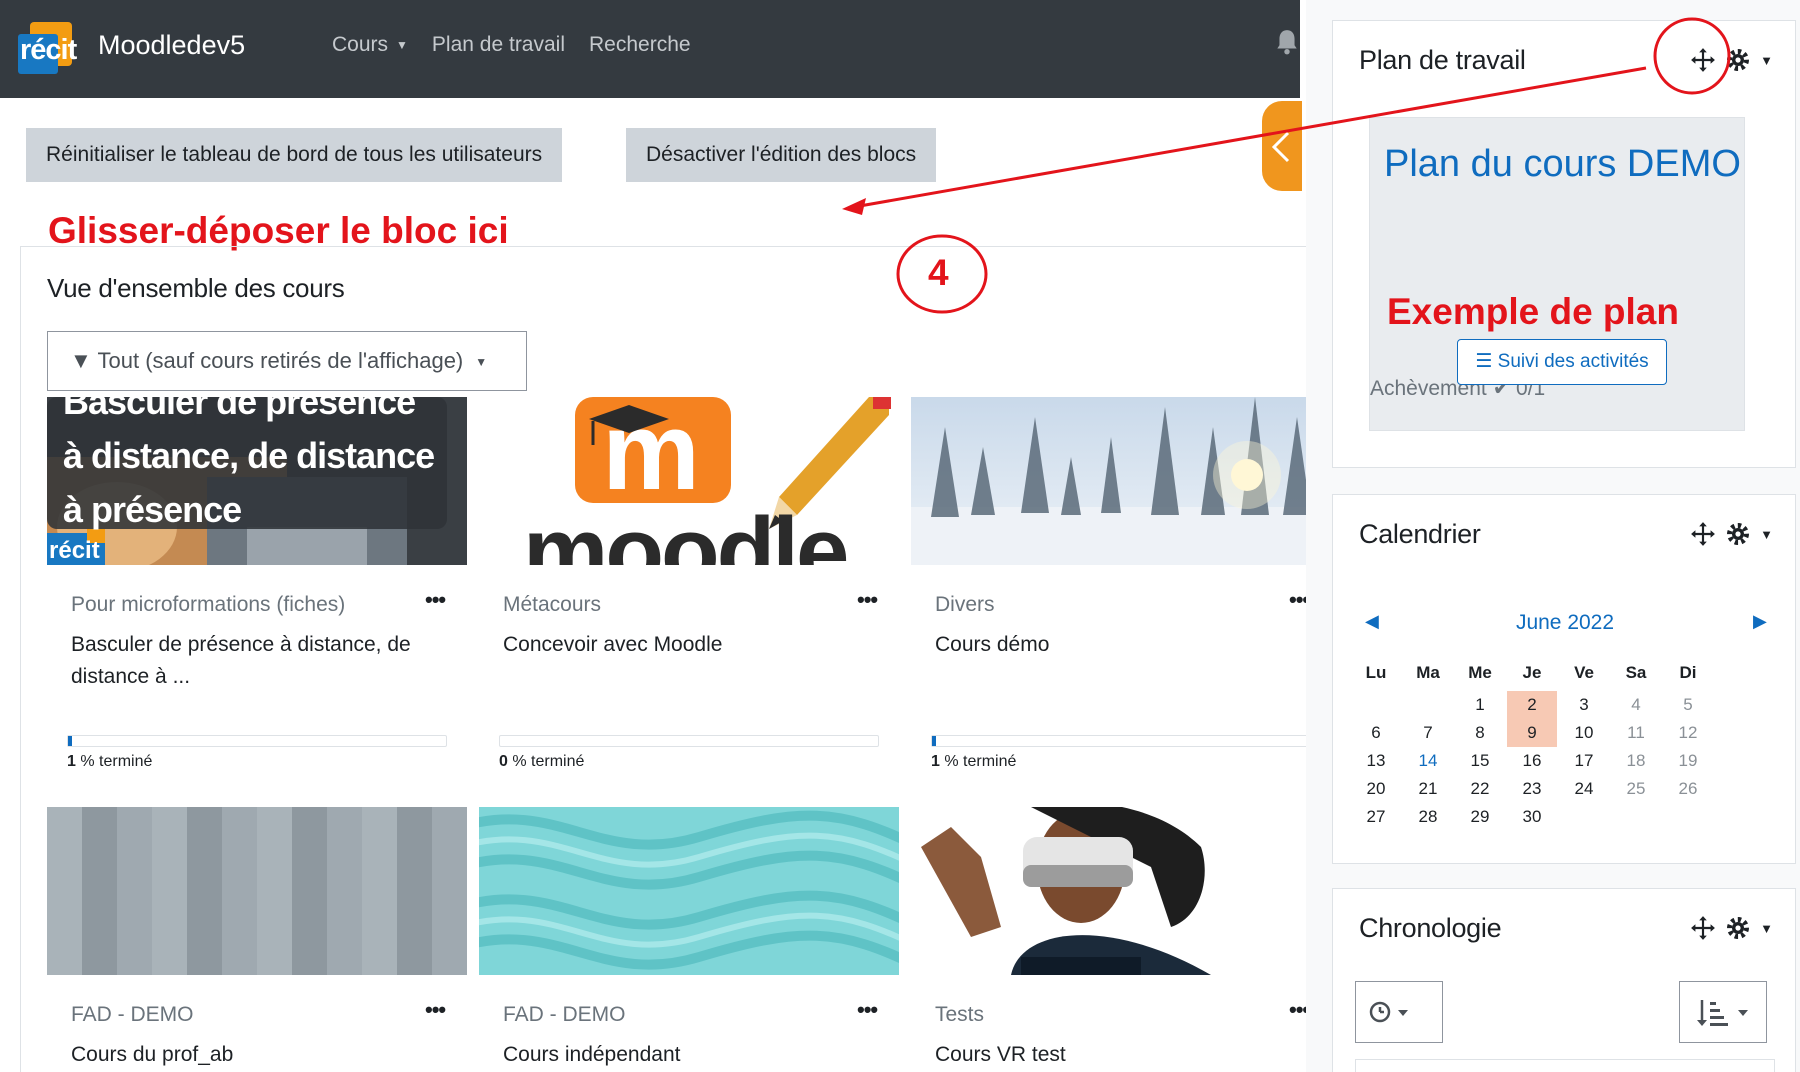 This screenshot has height=1072, width=1800. What do you see at coordinates (1692, 56) in the screenshot?
I see `annotation-circle-move` at bounding box center [1692, 56].